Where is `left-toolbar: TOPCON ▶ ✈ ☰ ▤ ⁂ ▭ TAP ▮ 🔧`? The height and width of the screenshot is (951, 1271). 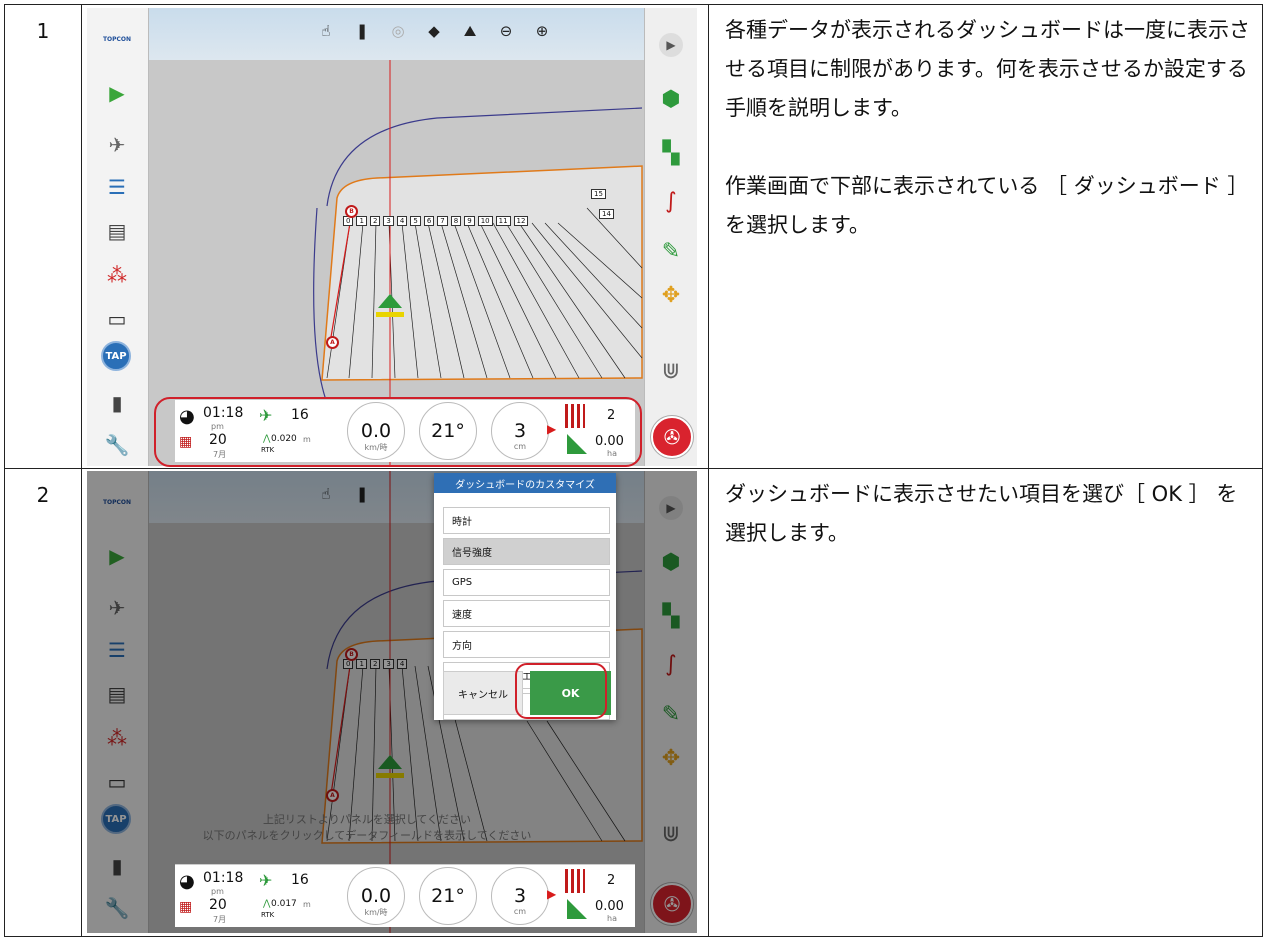
left-toolbar: TOPCON ▶ ✈ ☰ ▤ ⁂ ▭ TAP ▮ 🔧 is located at coordinates (118, 237).